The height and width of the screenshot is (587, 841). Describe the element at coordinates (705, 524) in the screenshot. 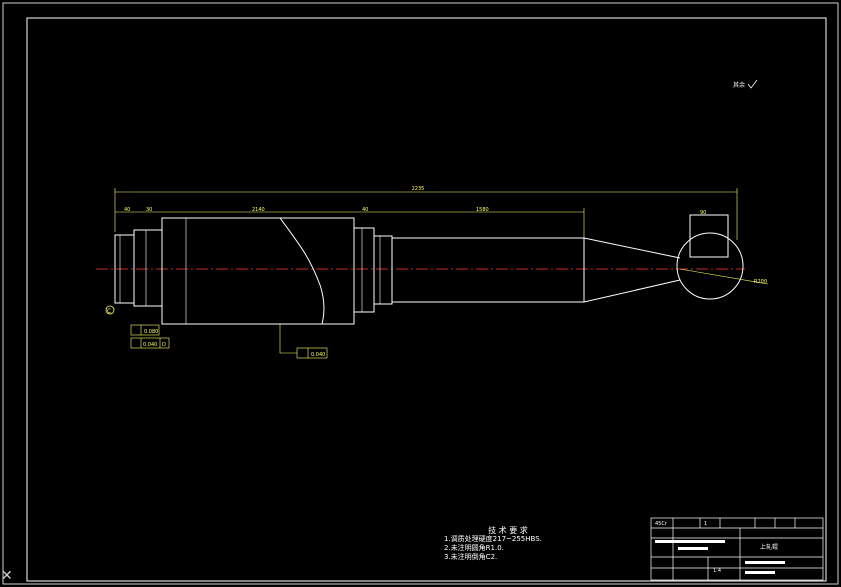

I see `quantity-cell: 1` at that location.